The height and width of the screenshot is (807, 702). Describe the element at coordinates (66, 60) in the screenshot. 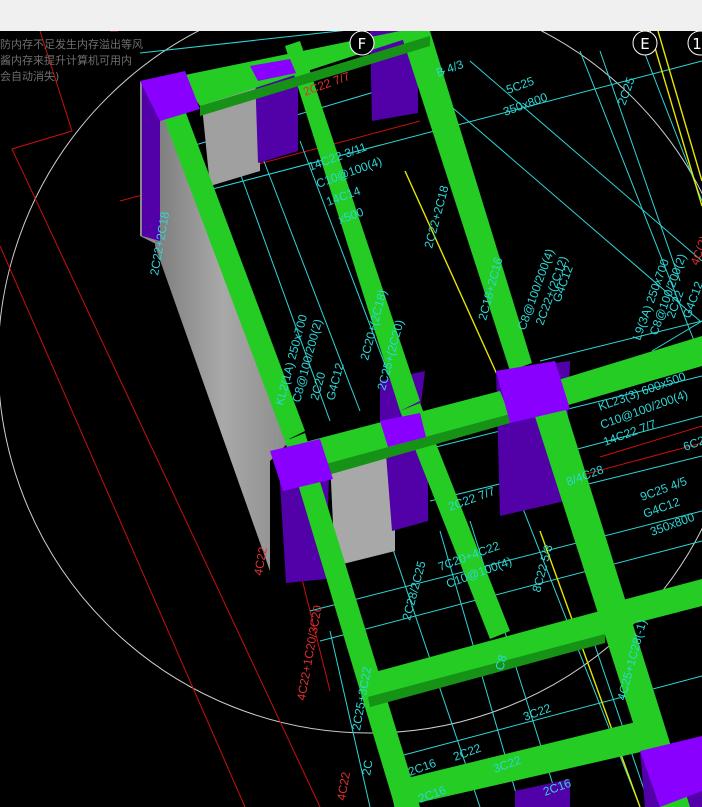

I see `notice-line-2: 酱内存来提升计算机可用内` at that location.